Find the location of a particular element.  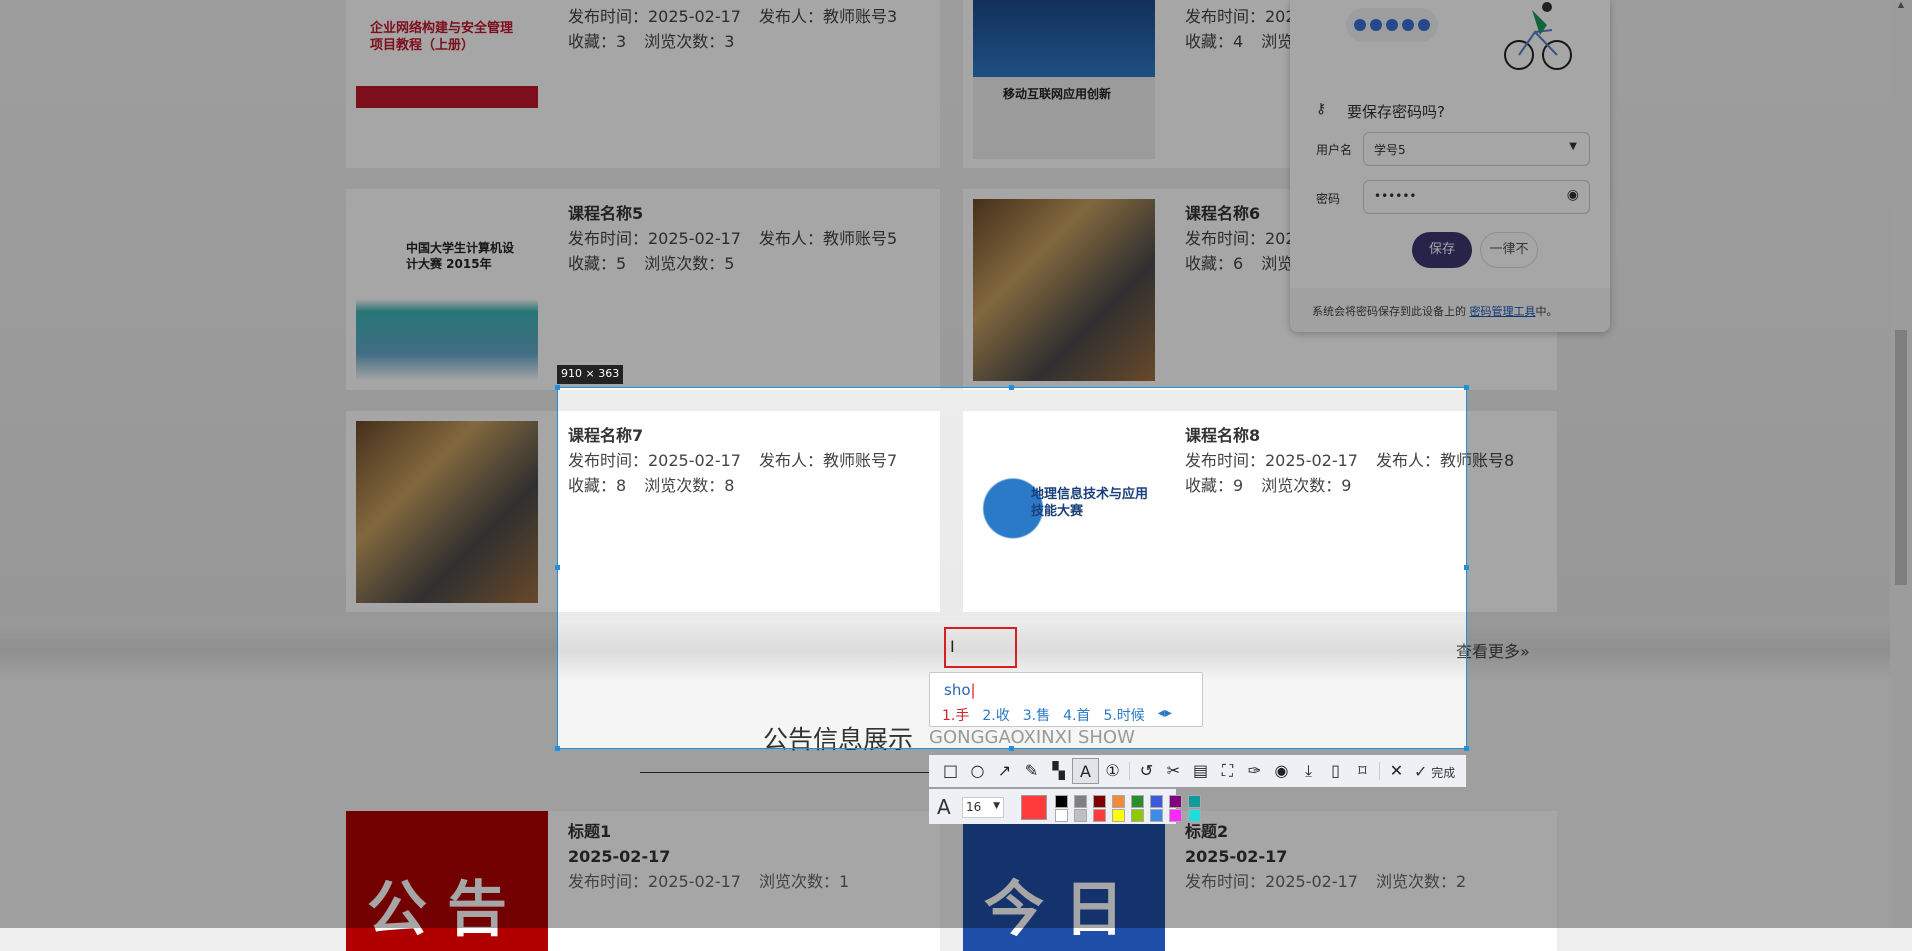

ime-input: sho| is located at coordinates (960, 690).